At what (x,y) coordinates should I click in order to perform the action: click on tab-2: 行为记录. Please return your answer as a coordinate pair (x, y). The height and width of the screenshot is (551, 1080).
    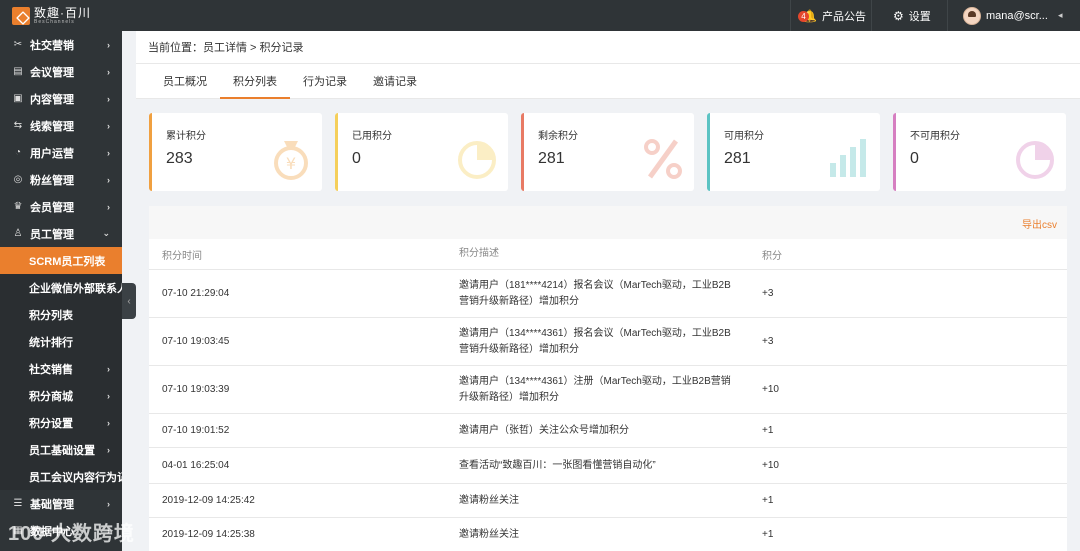
    Looking at the image, I should click on (325, 81).